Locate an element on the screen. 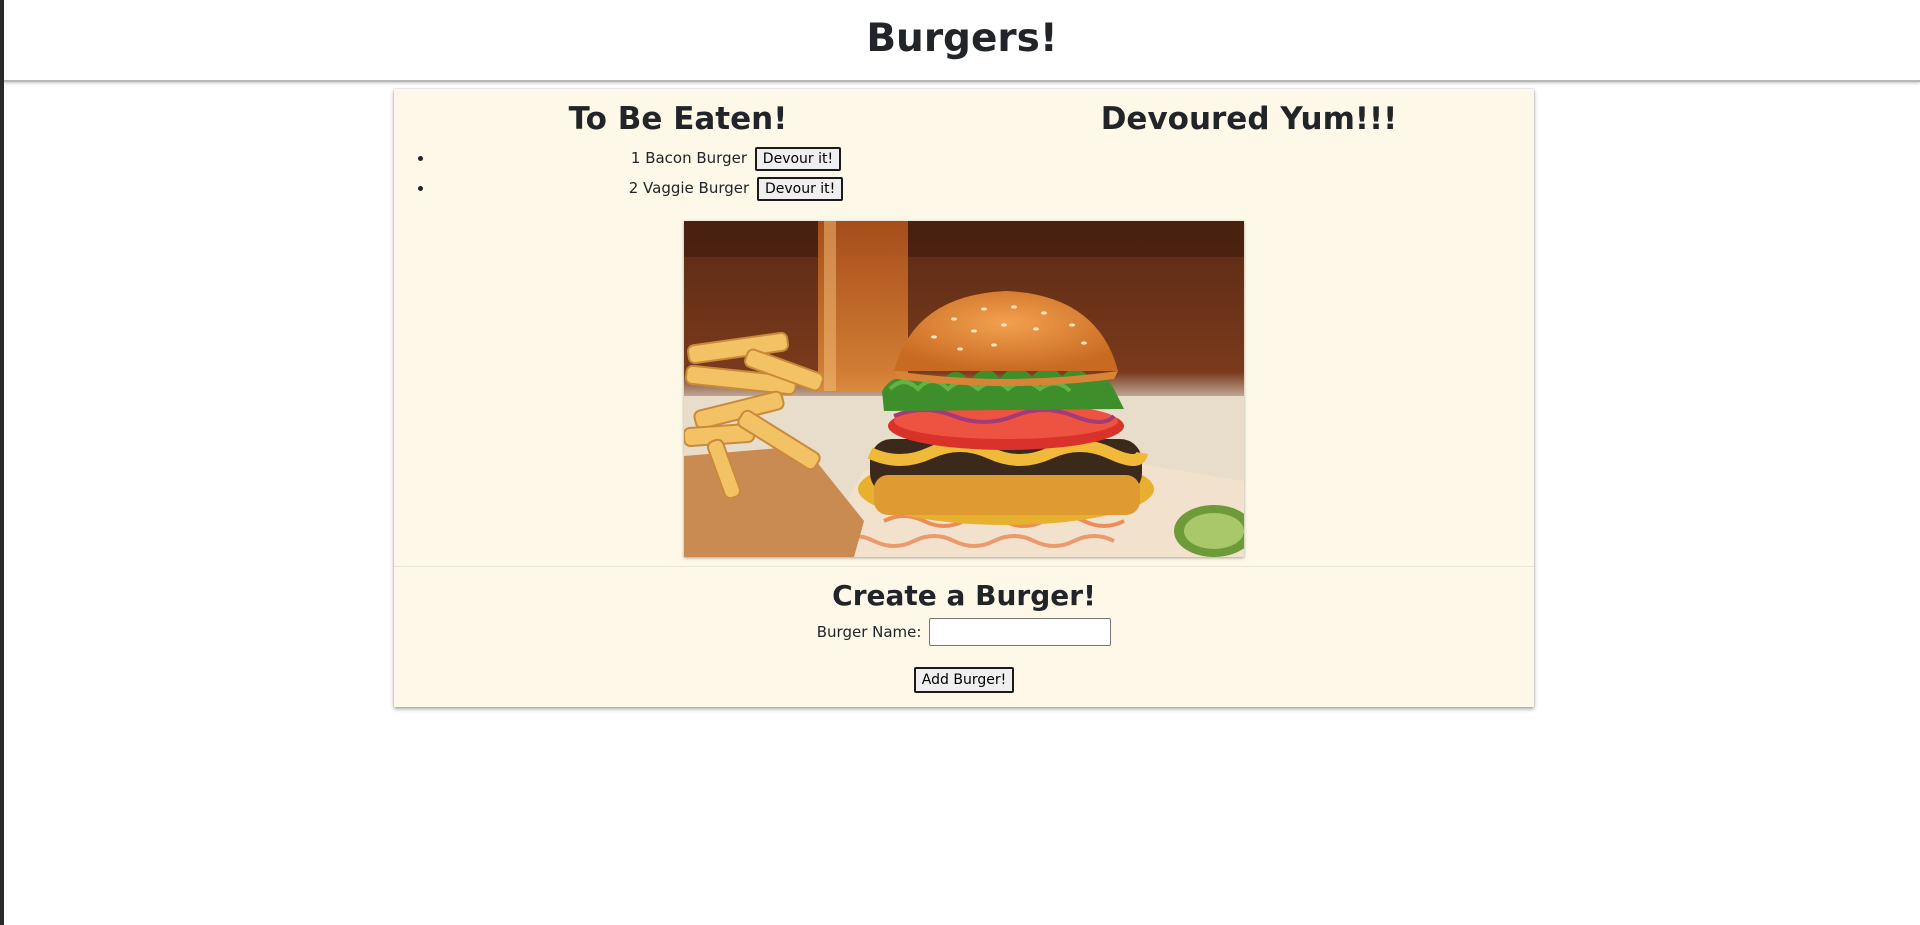 The height and width of the screenshot is (925, 1920). list-item: 2 Vaggie Burger Devour it! is located at coordinates (699, 188).